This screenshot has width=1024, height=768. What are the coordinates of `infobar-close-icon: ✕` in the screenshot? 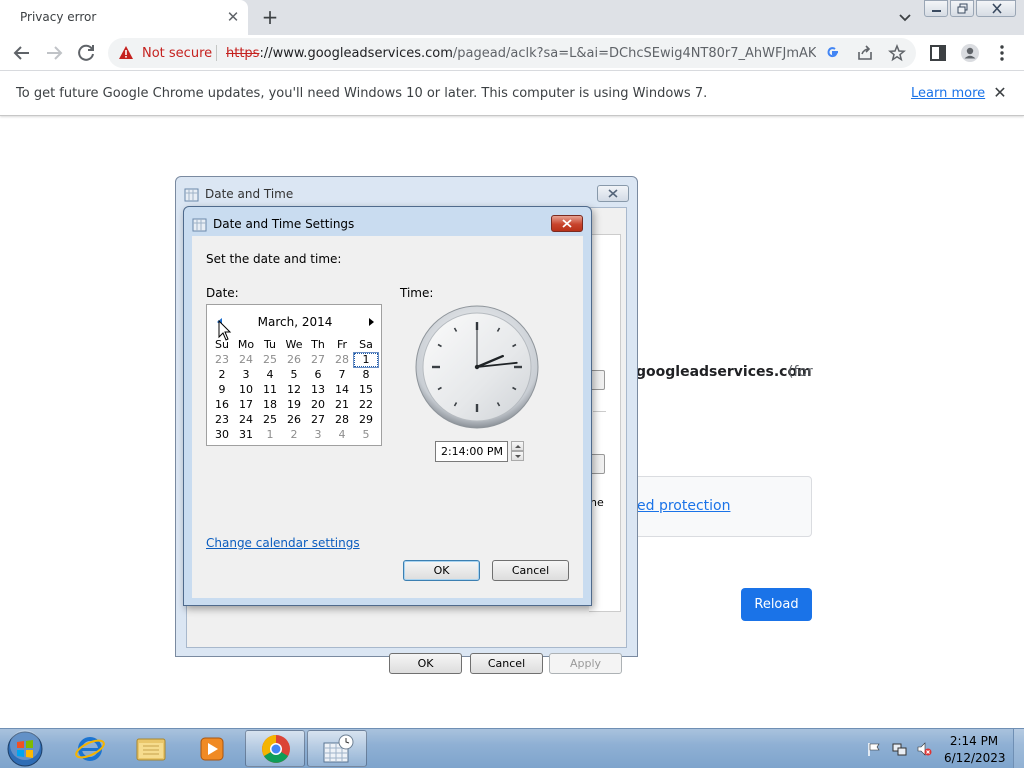 It's located at (1000, 93).